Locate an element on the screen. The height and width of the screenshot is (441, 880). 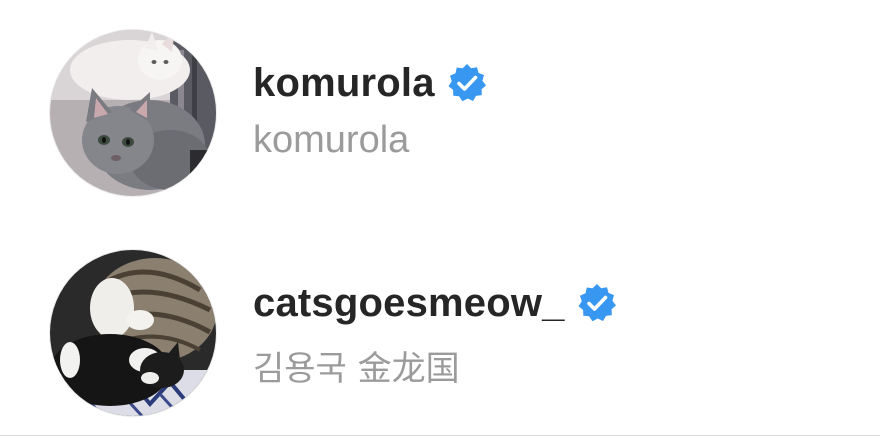
username: catsgoesmeow_ is located at coordinates (409, 303).